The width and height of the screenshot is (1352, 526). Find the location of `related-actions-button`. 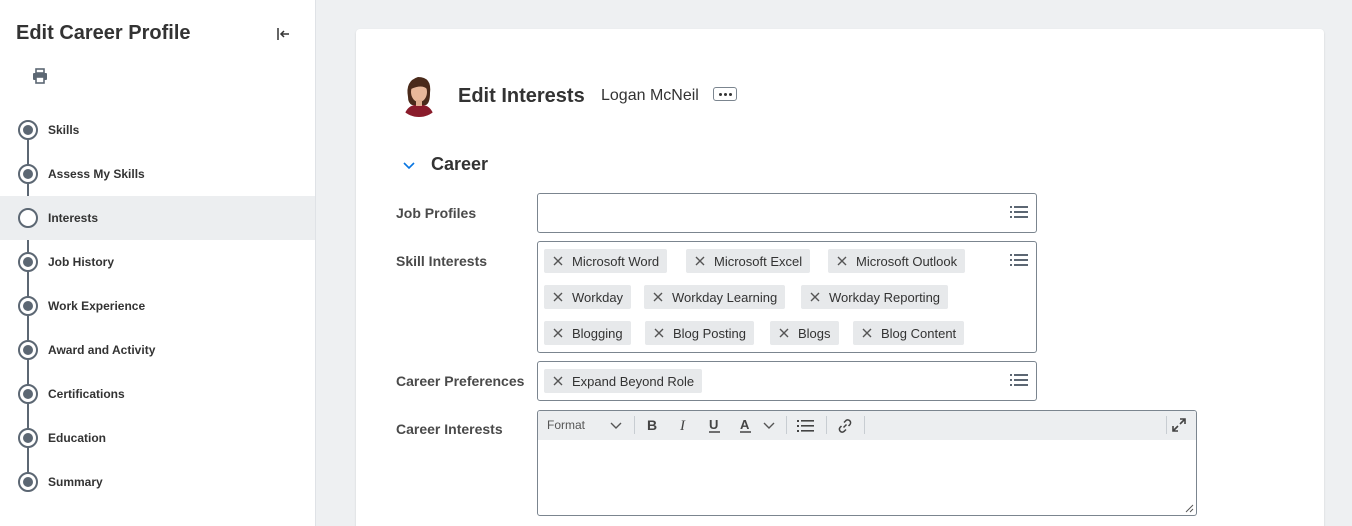

related-actions-button is located at coordinates (725, 94).